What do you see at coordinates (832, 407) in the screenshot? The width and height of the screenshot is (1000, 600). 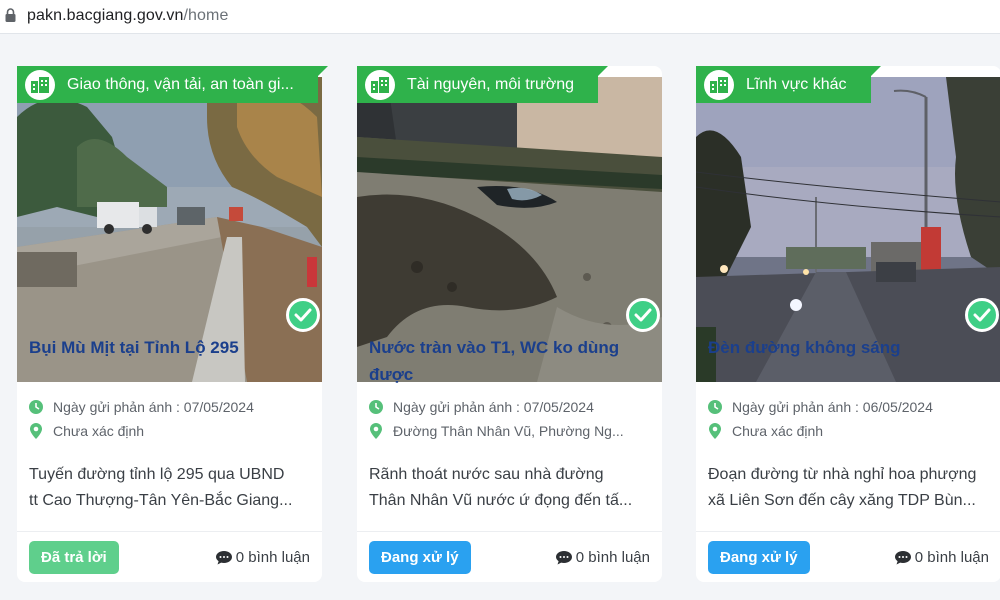 I see `submit-date-text: Ngày gửi phản ánh : 06/05/2024` at bounding box center [832, 407].